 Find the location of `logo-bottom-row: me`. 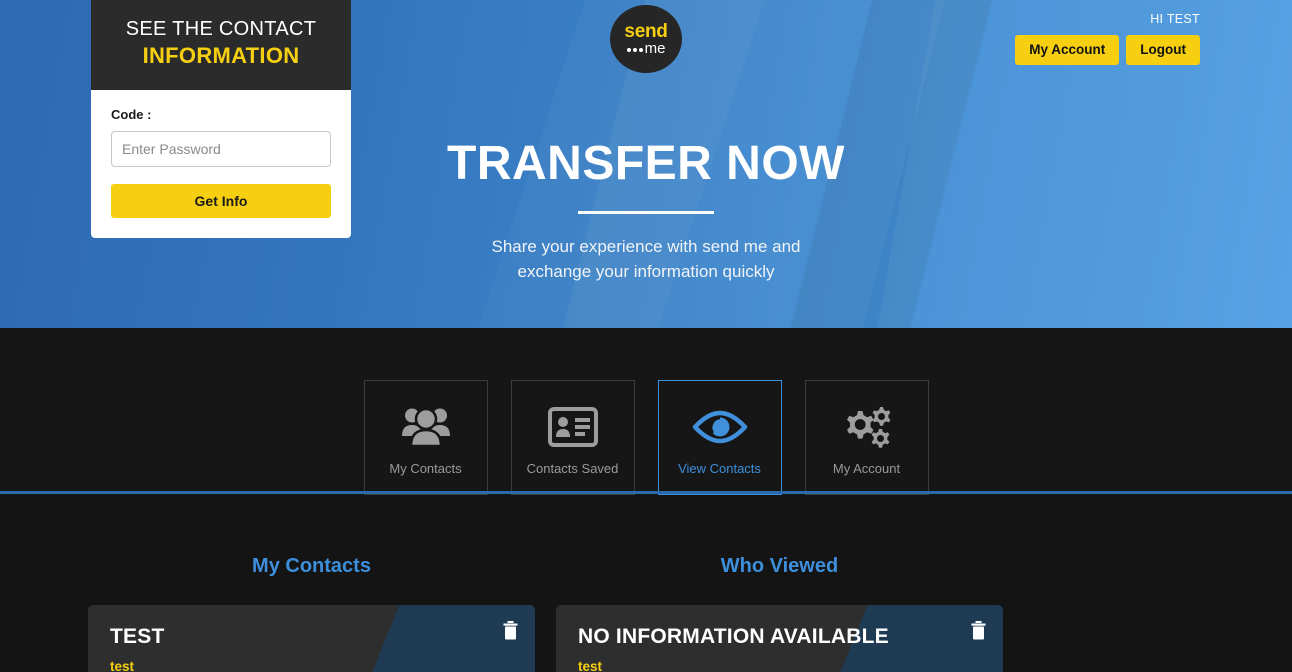

logo-bottom-row: me is located at coordinates (646, 48).